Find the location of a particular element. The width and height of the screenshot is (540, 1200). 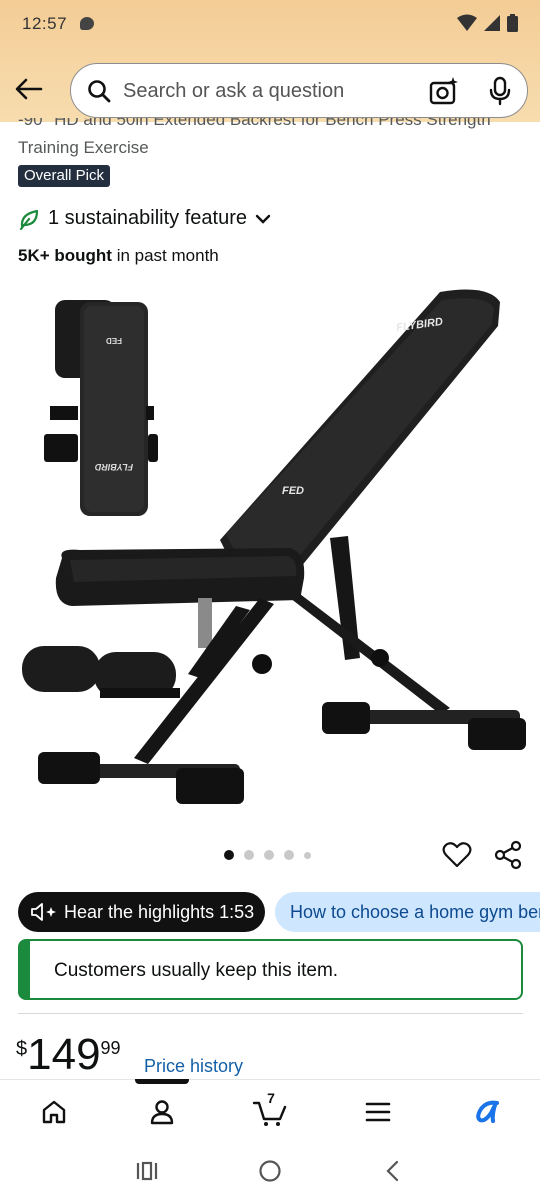

hear-highlights-button: Hear the highlights 1:53 is located at coordinates (141, 912).